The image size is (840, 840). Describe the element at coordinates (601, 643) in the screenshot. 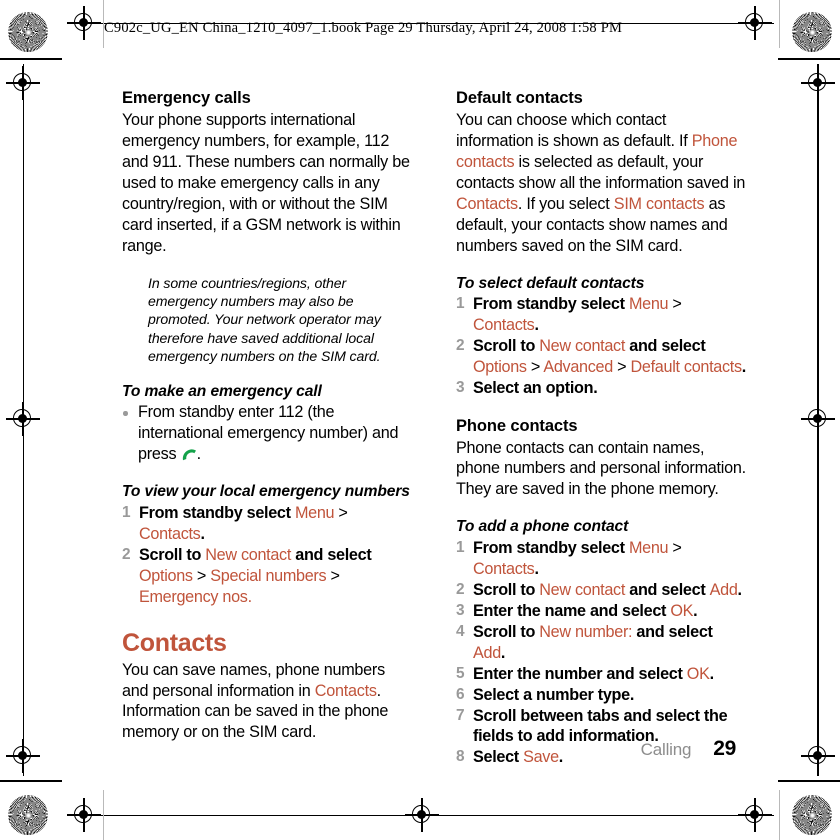

I see `step-item: Scroll to New number: and select Add.` at that location.